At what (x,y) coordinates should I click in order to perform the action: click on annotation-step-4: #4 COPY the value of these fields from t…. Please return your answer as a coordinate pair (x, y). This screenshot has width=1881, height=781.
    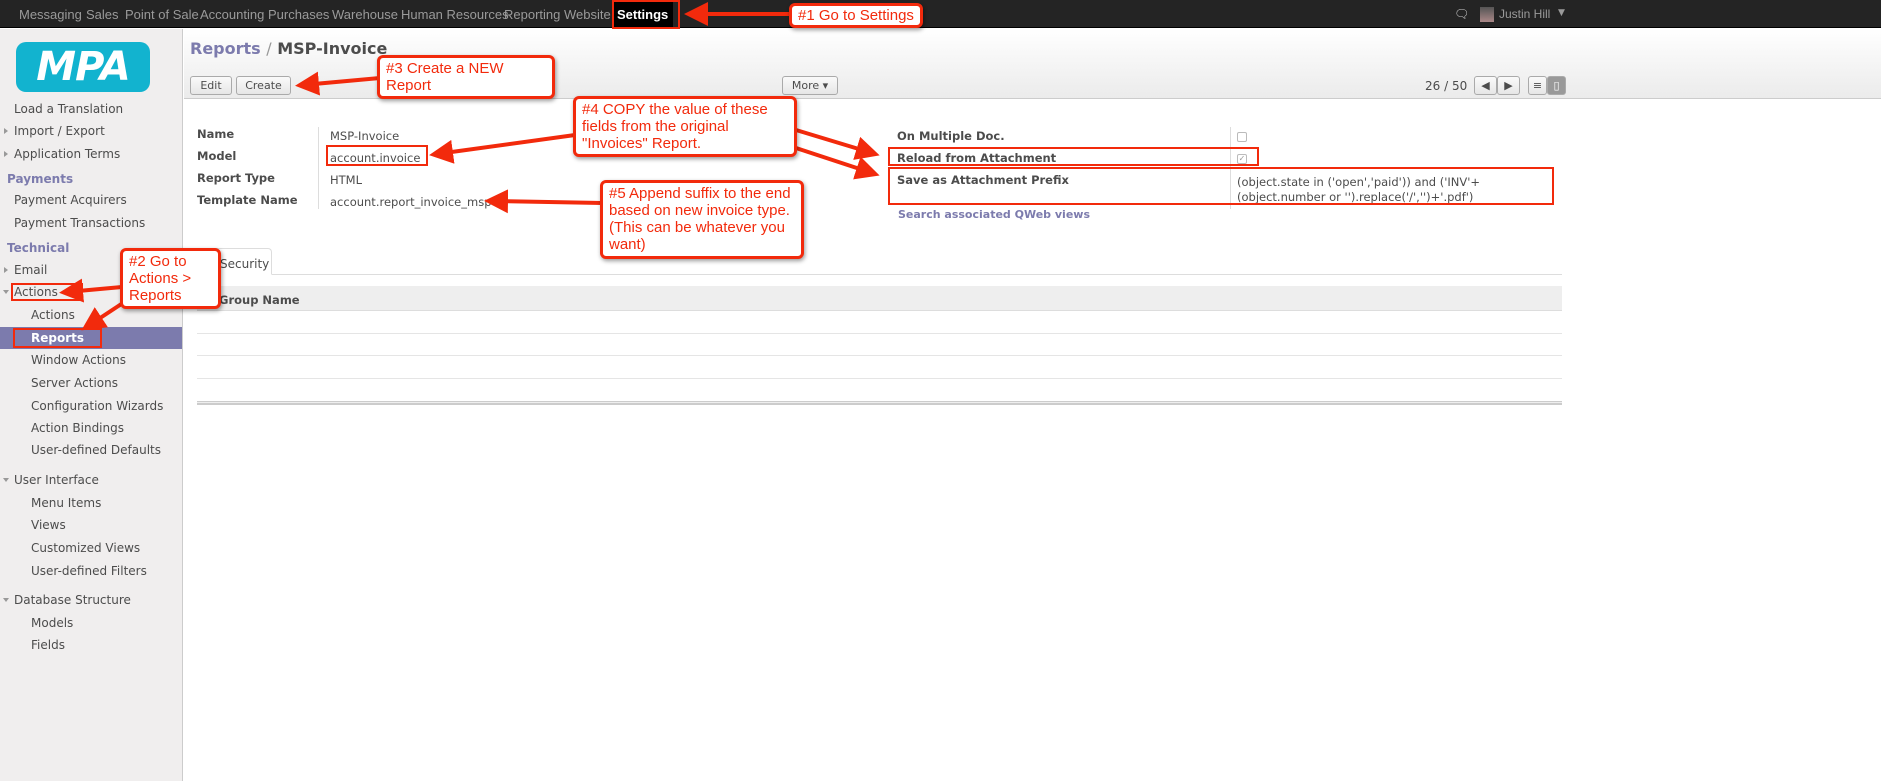
    Looking at the image, I should click on (685, 126).